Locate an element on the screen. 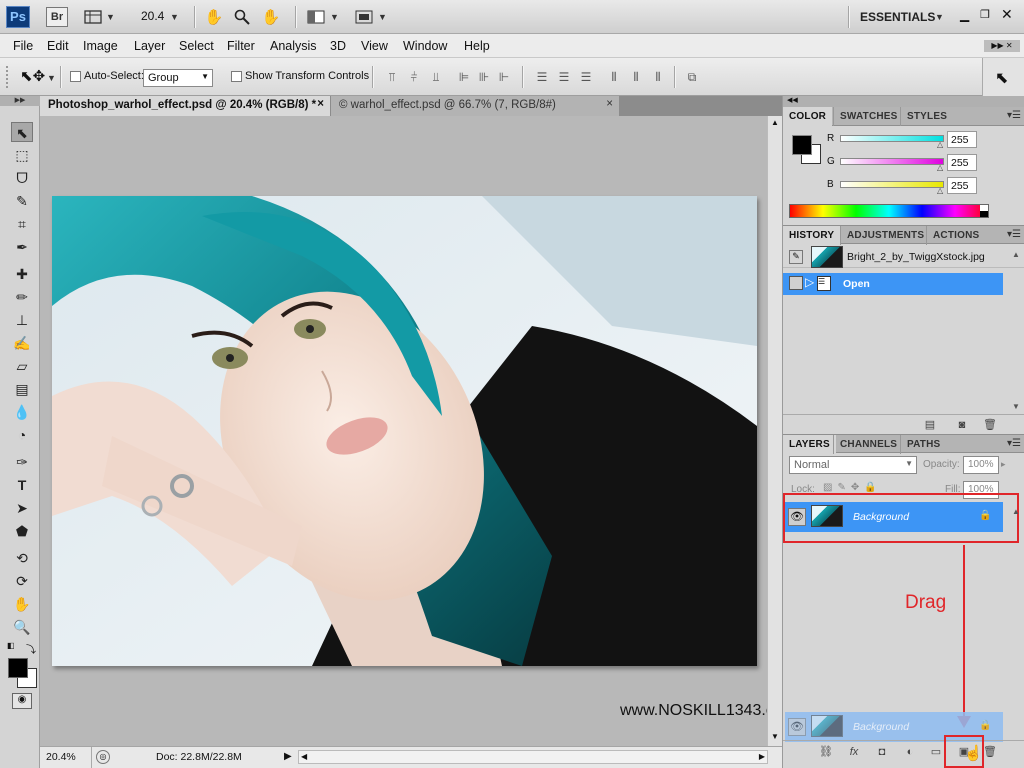  menu-filter: Filter is located at coordinates (241, 46).